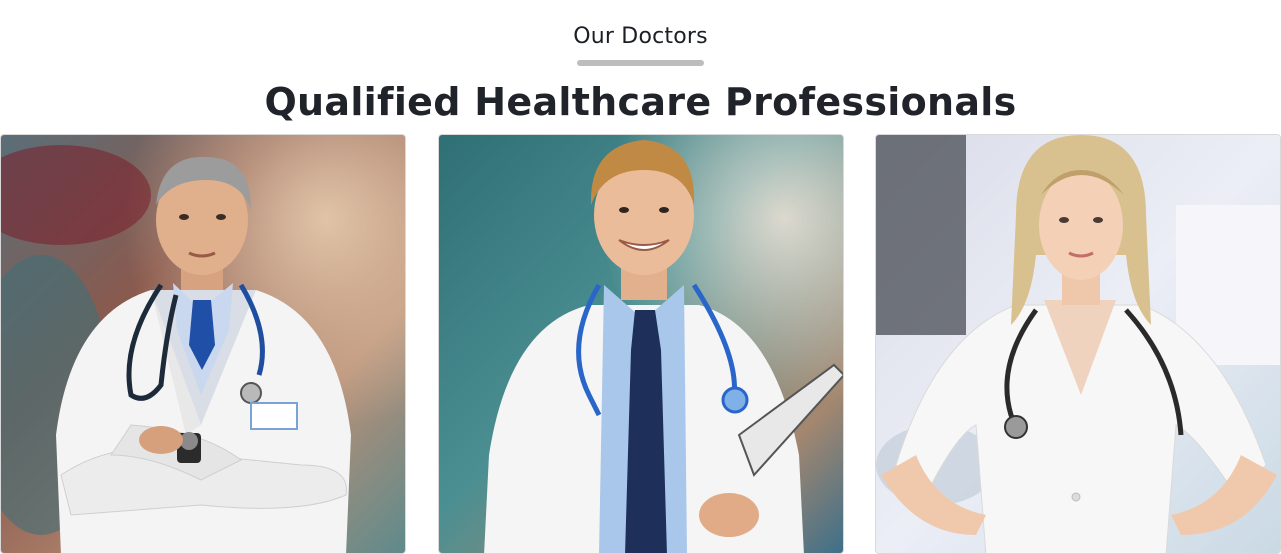 The width and height of the screenshot is (1281, 554). Describe the element at coordinates (640, 36) in the screenshot. I see `section-eyebrow: Our Doctors` at that location.